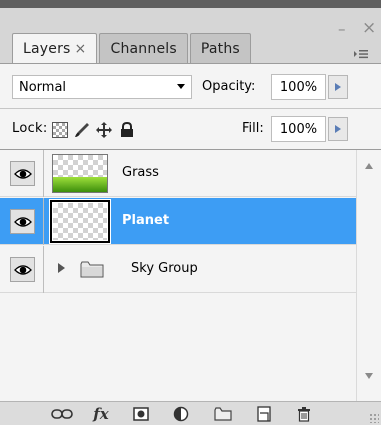 This screenshot has width=381, height=425. I want to click on minimize-icon: –, so click(342, 29).